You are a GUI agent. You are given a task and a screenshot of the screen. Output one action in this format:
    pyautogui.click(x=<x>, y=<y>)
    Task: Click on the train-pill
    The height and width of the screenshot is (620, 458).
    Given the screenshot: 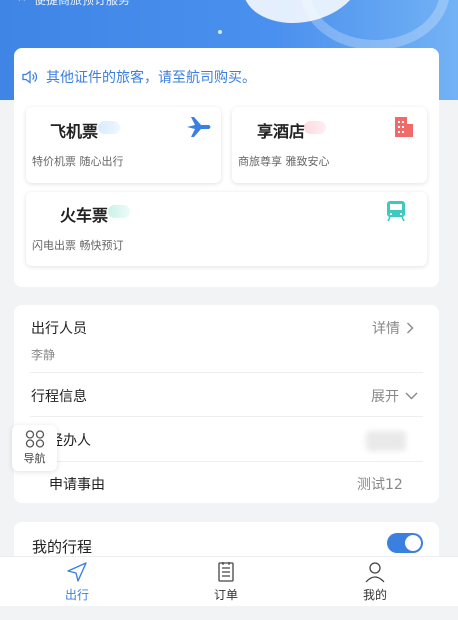 What is the action you would take?
    pyautogui.click(x=119, y=211)
    